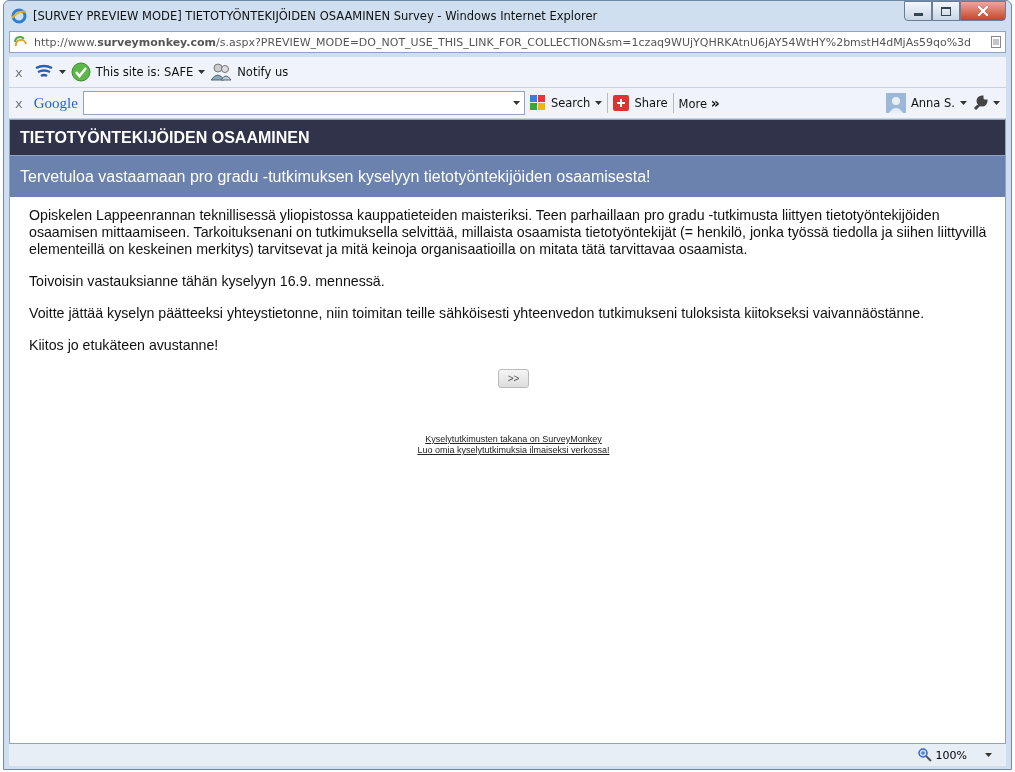 The image size is (1015, 772). I want to click on page-icon, so click(996, 42).